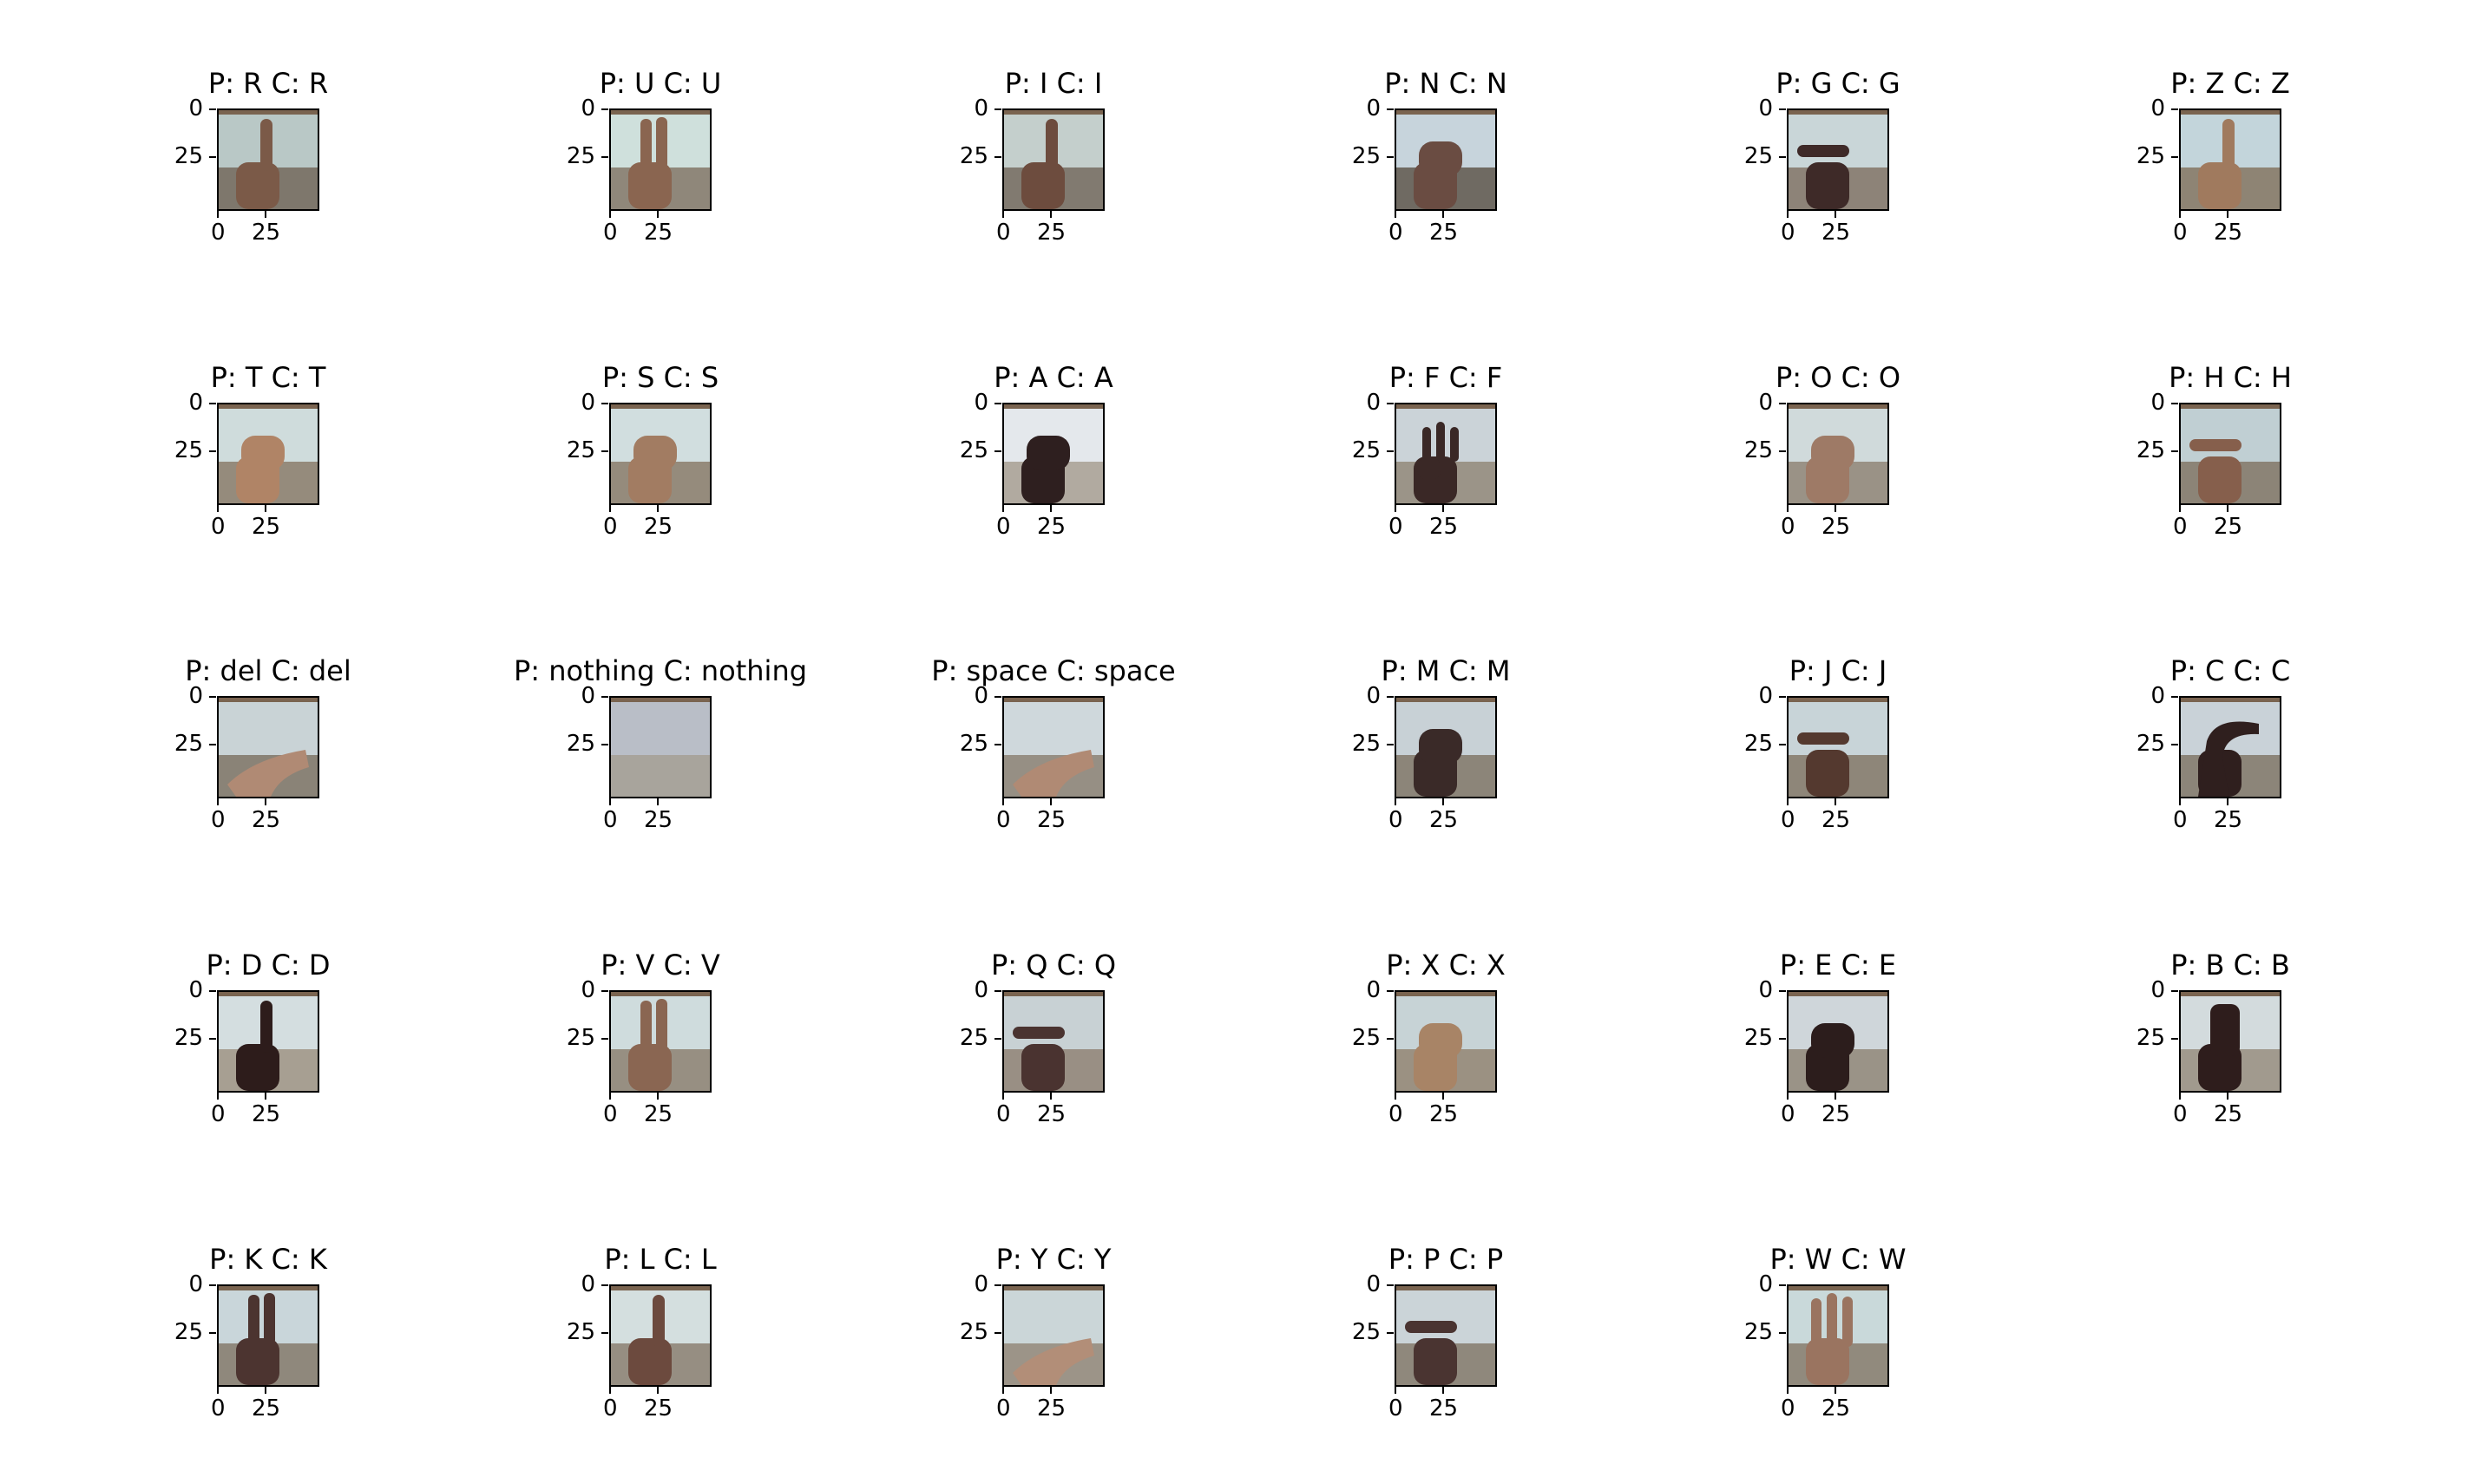 The height and width of the screenshot is (1484, 2468). Describe the element at coordinates (268, 966) in the screenshot. I see `subplot-title: P: D C: D` at that location.